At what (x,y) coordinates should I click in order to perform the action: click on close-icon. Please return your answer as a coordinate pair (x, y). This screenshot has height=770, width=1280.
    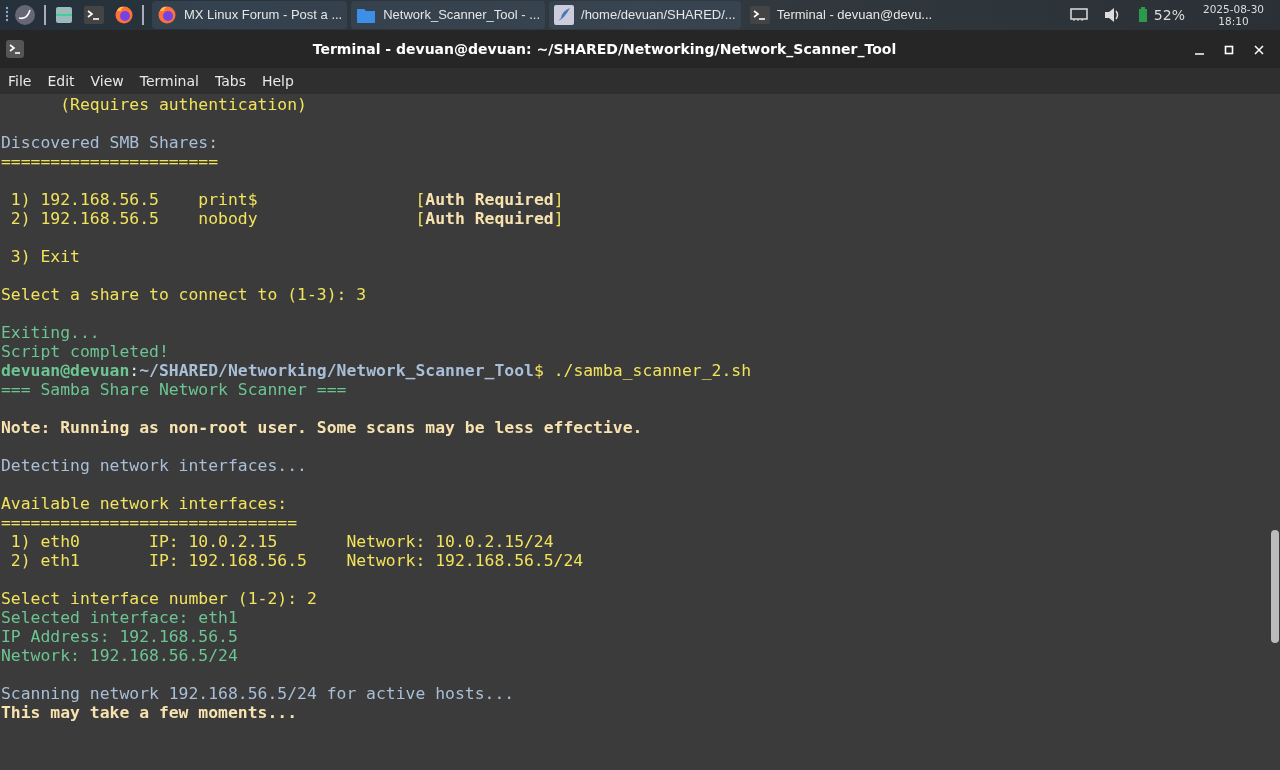
    Looking at the image, I should click on (1259, 49).